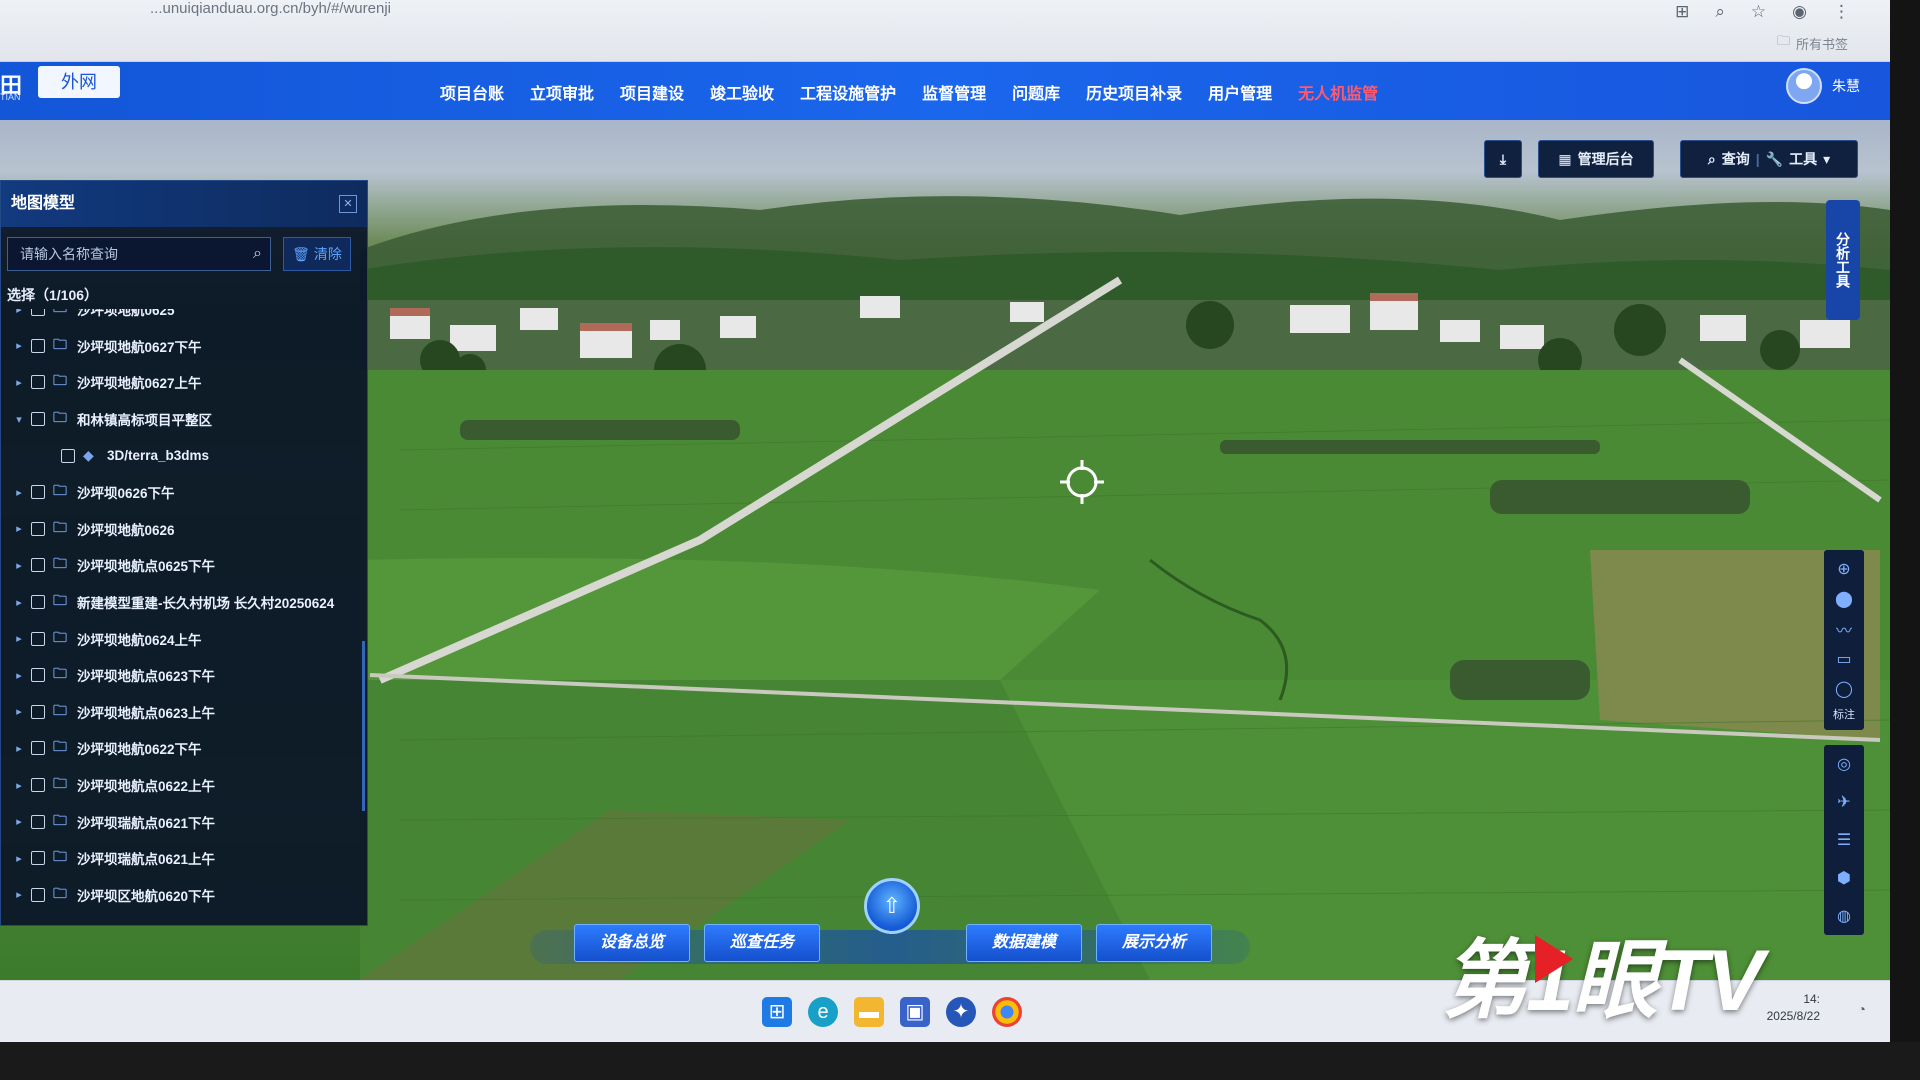 Image resolution: width=1920 pixels, height=1080 pixels. I want to click on tree-row: ▸ 🗀 沙坪坝地航0625, so click(181, 318).